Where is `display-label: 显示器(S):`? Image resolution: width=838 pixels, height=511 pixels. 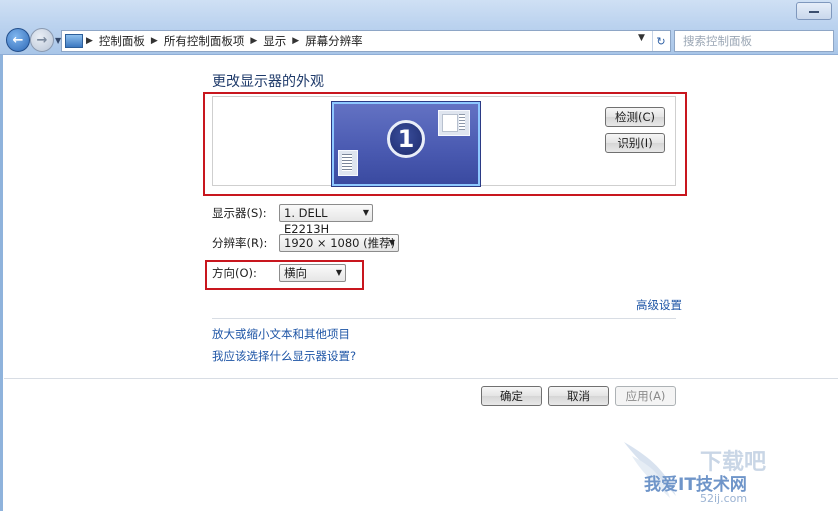 display-label: 显示器(S): is located at coordinates (239, 213).